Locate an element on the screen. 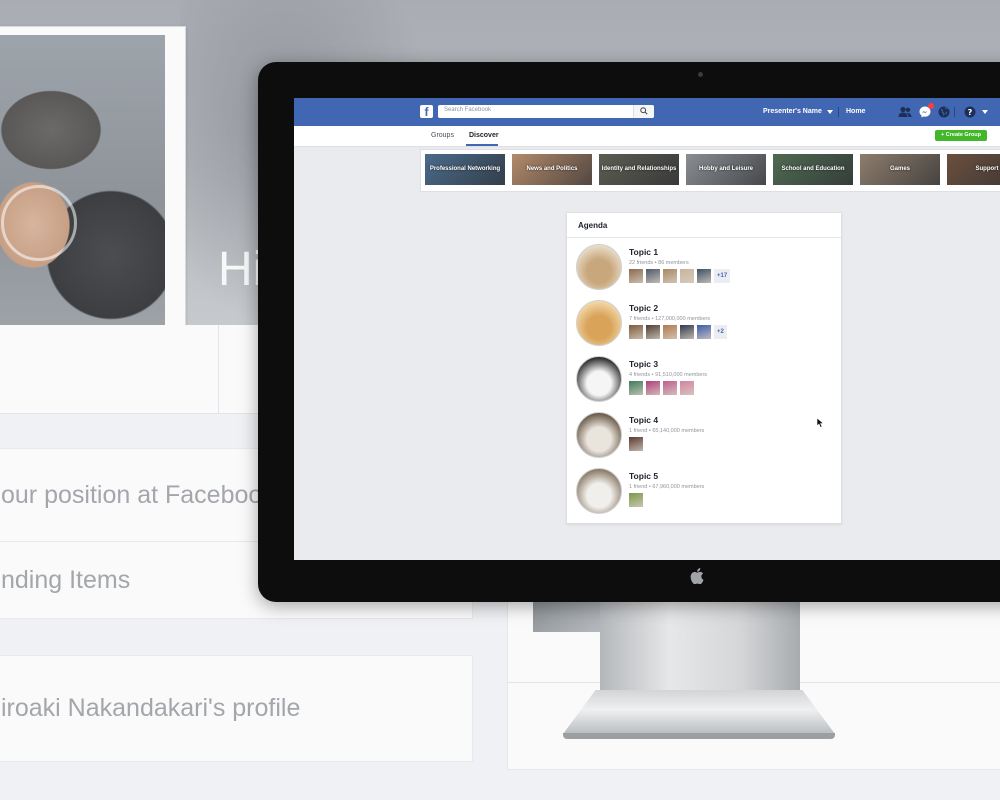  topic-name: Topic 3 is located at coordinates (643, 364).